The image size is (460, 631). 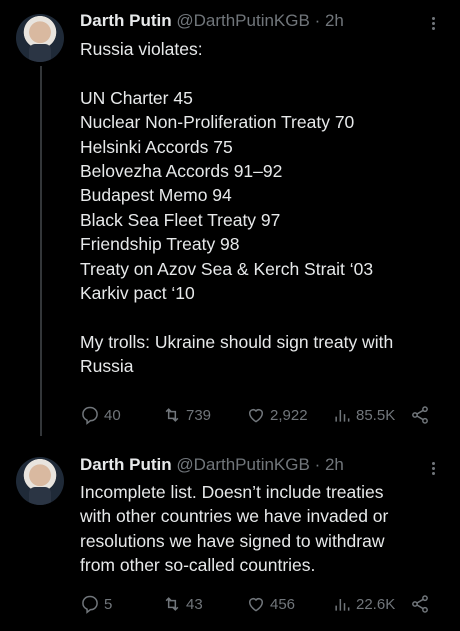 I want to click on text-line: Nuclear Non-Proliferation Treaty 70, so click(x=217, y=122).